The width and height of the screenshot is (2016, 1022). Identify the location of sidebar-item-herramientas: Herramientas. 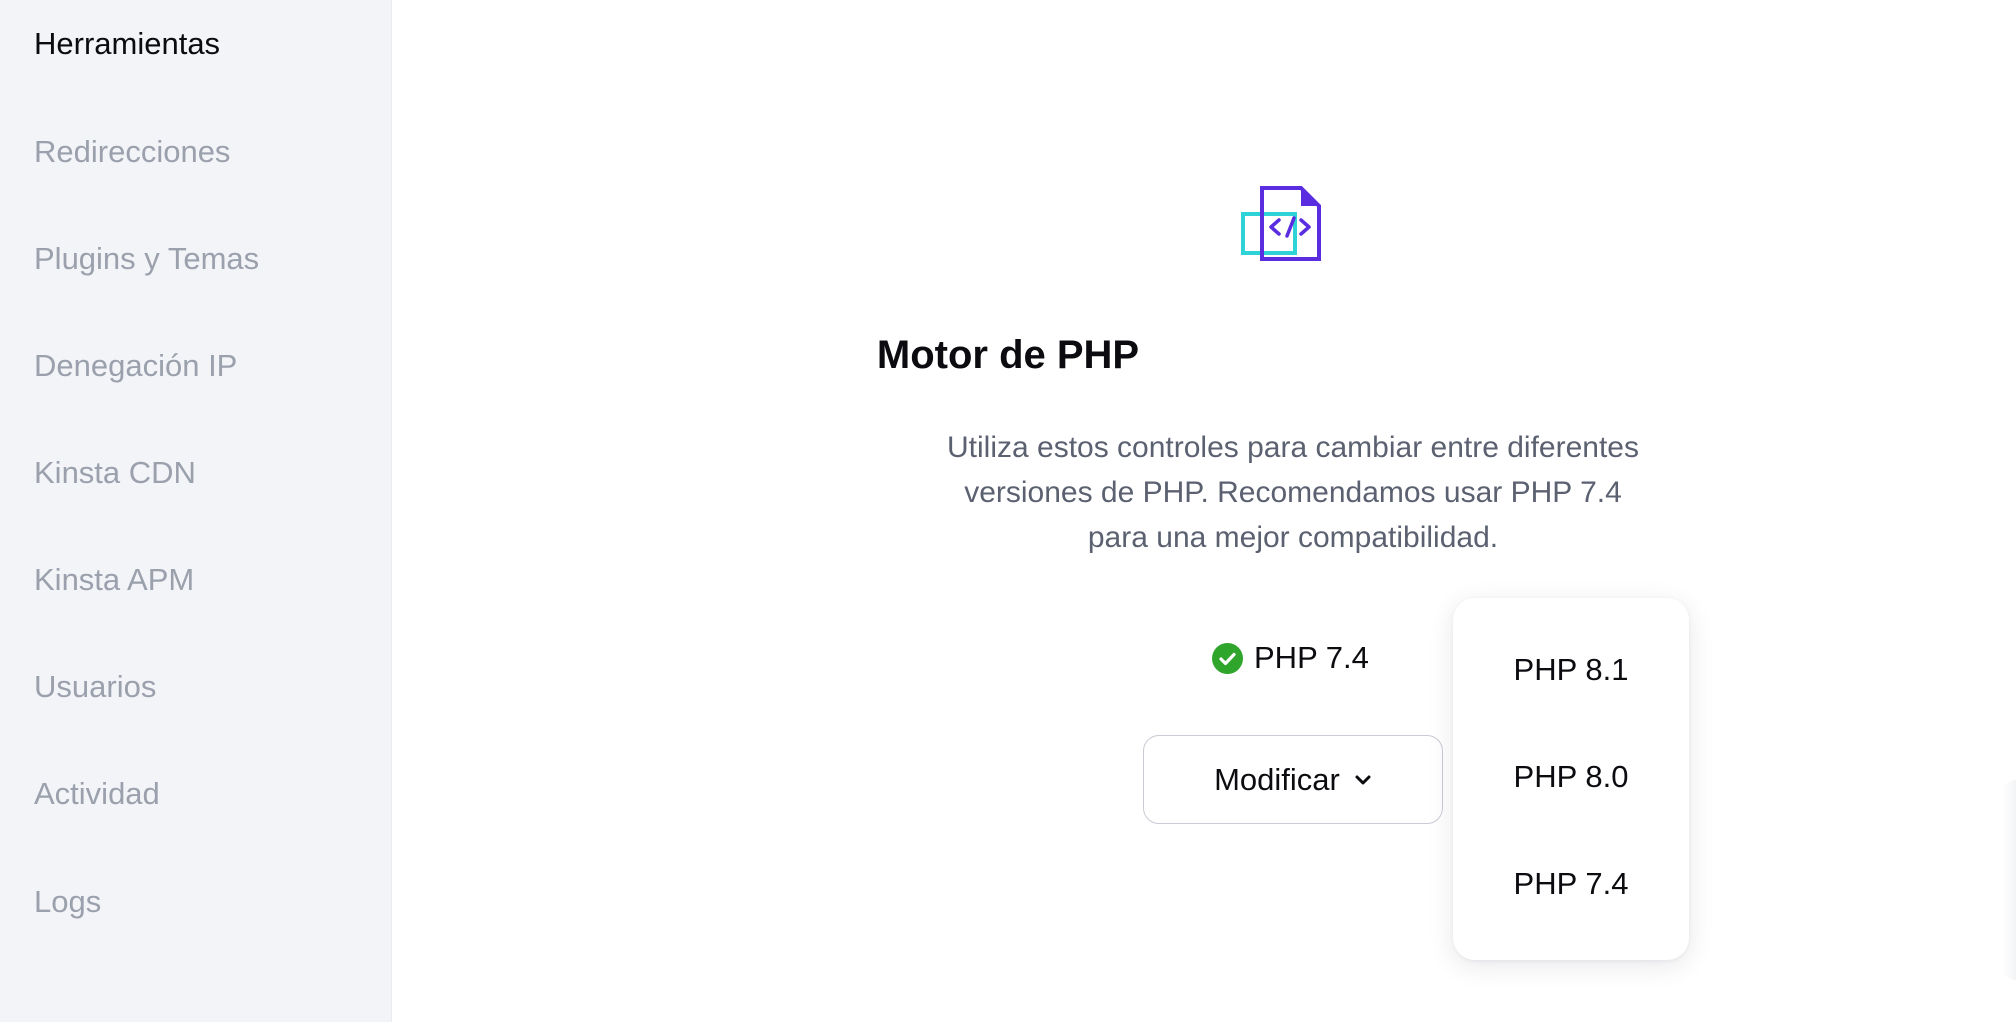
(127, 44).